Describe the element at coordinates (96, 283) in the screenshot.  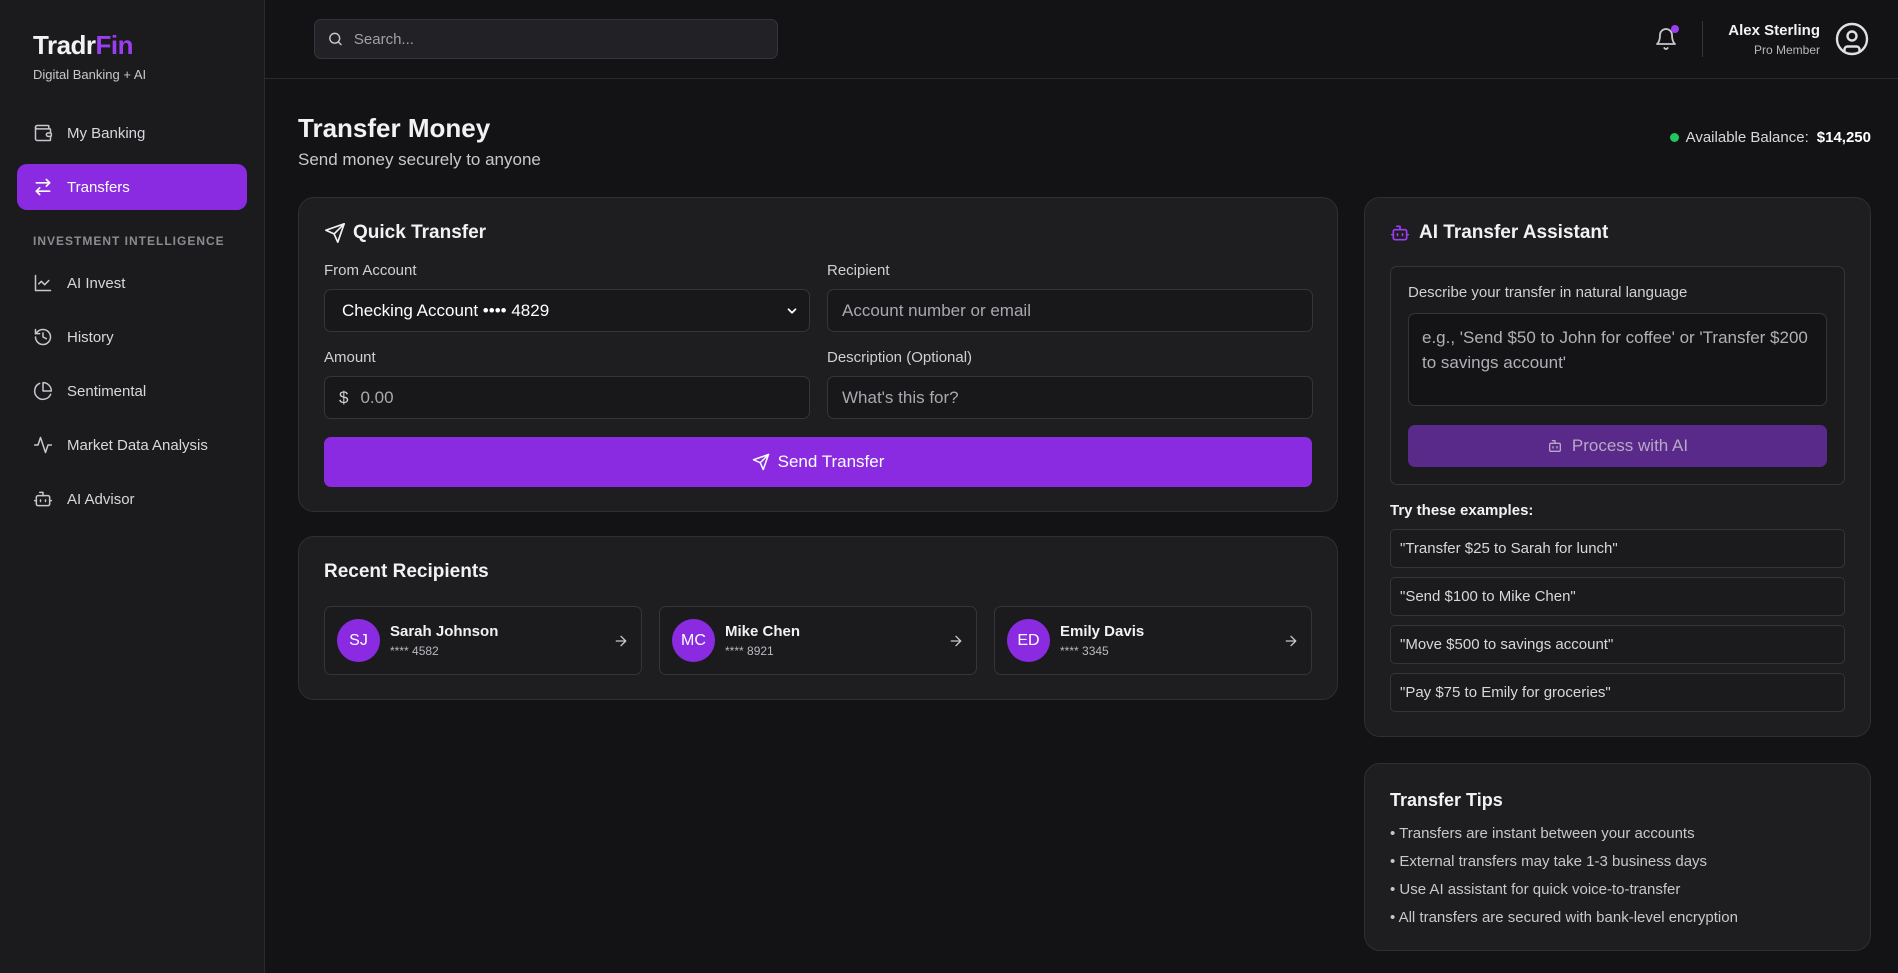
I see `sidebar-item-label: AI Invest` at that location.